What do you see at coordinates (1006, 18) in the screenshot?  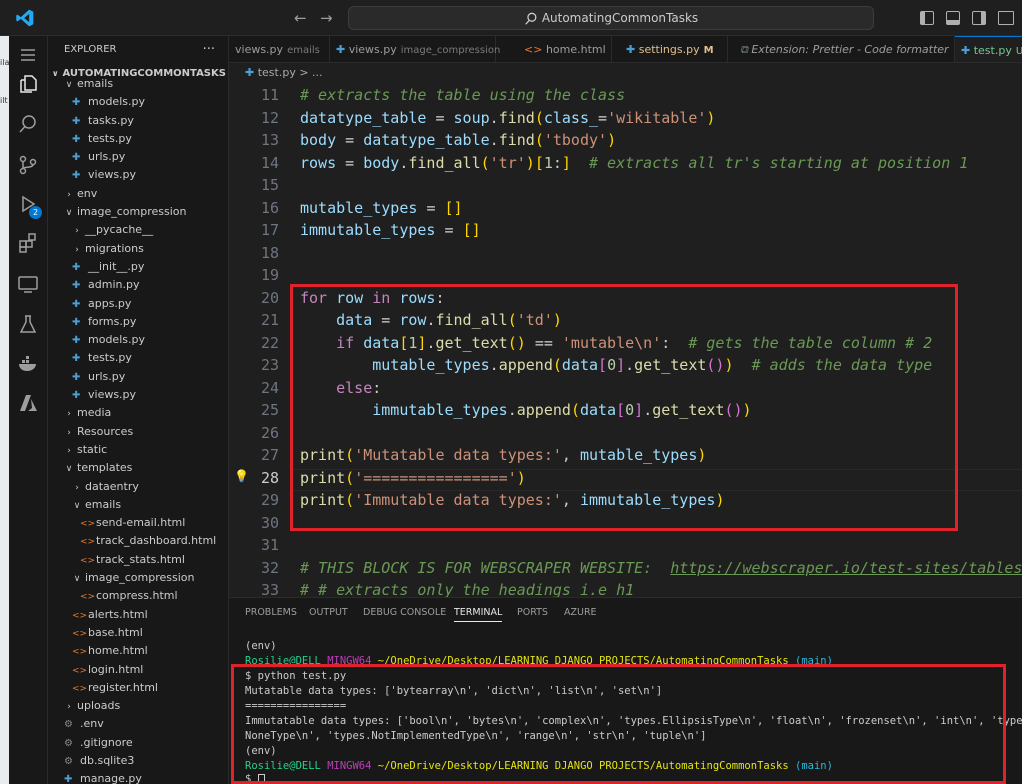 I see `customize-layout-icon` at bounding box center [1006, 18].